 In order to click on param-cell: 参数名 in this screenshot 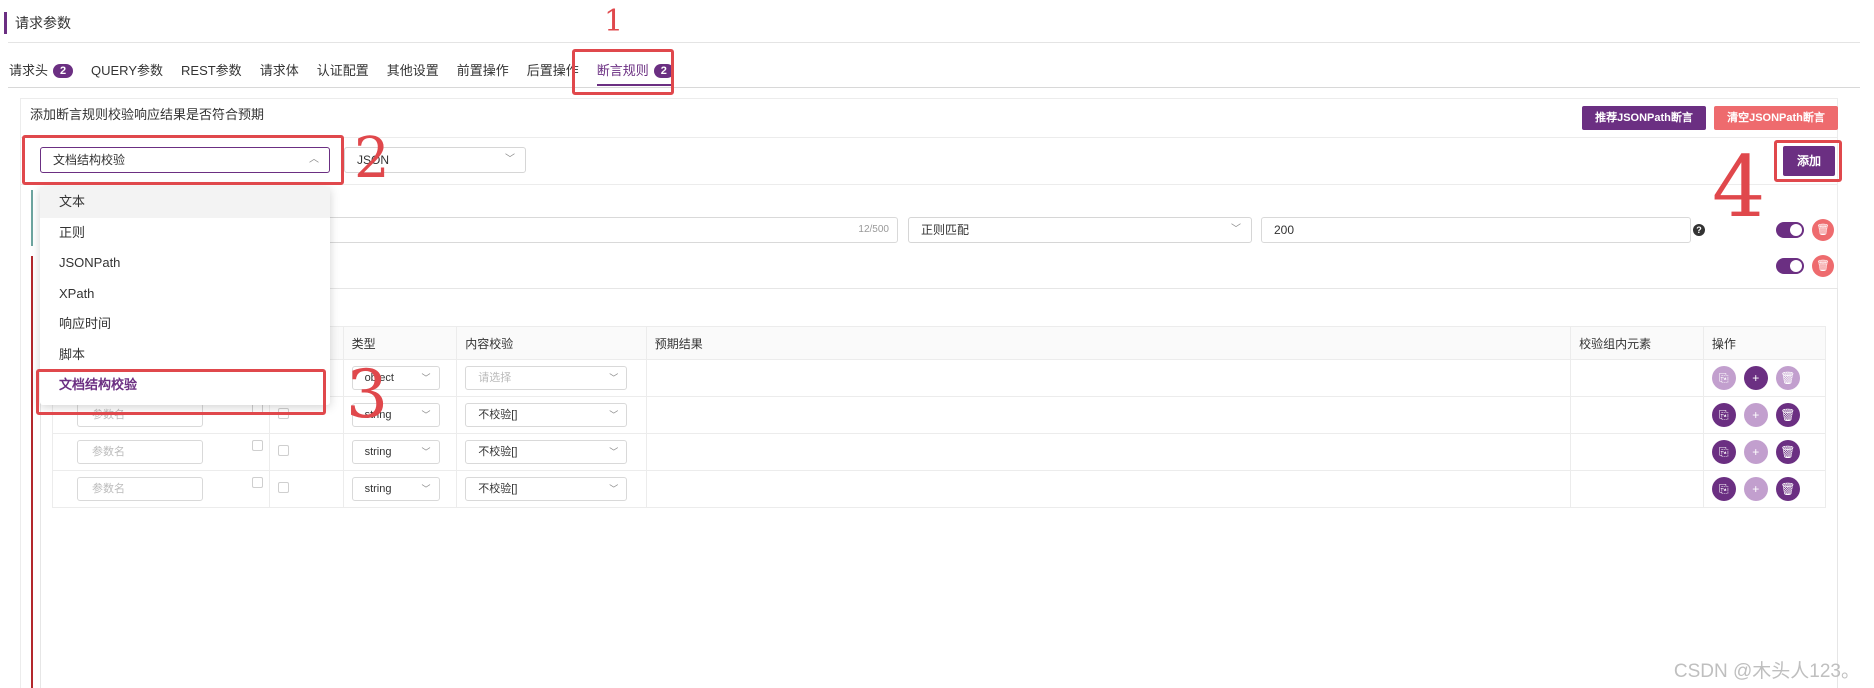, I will do `click(161, 489)`.